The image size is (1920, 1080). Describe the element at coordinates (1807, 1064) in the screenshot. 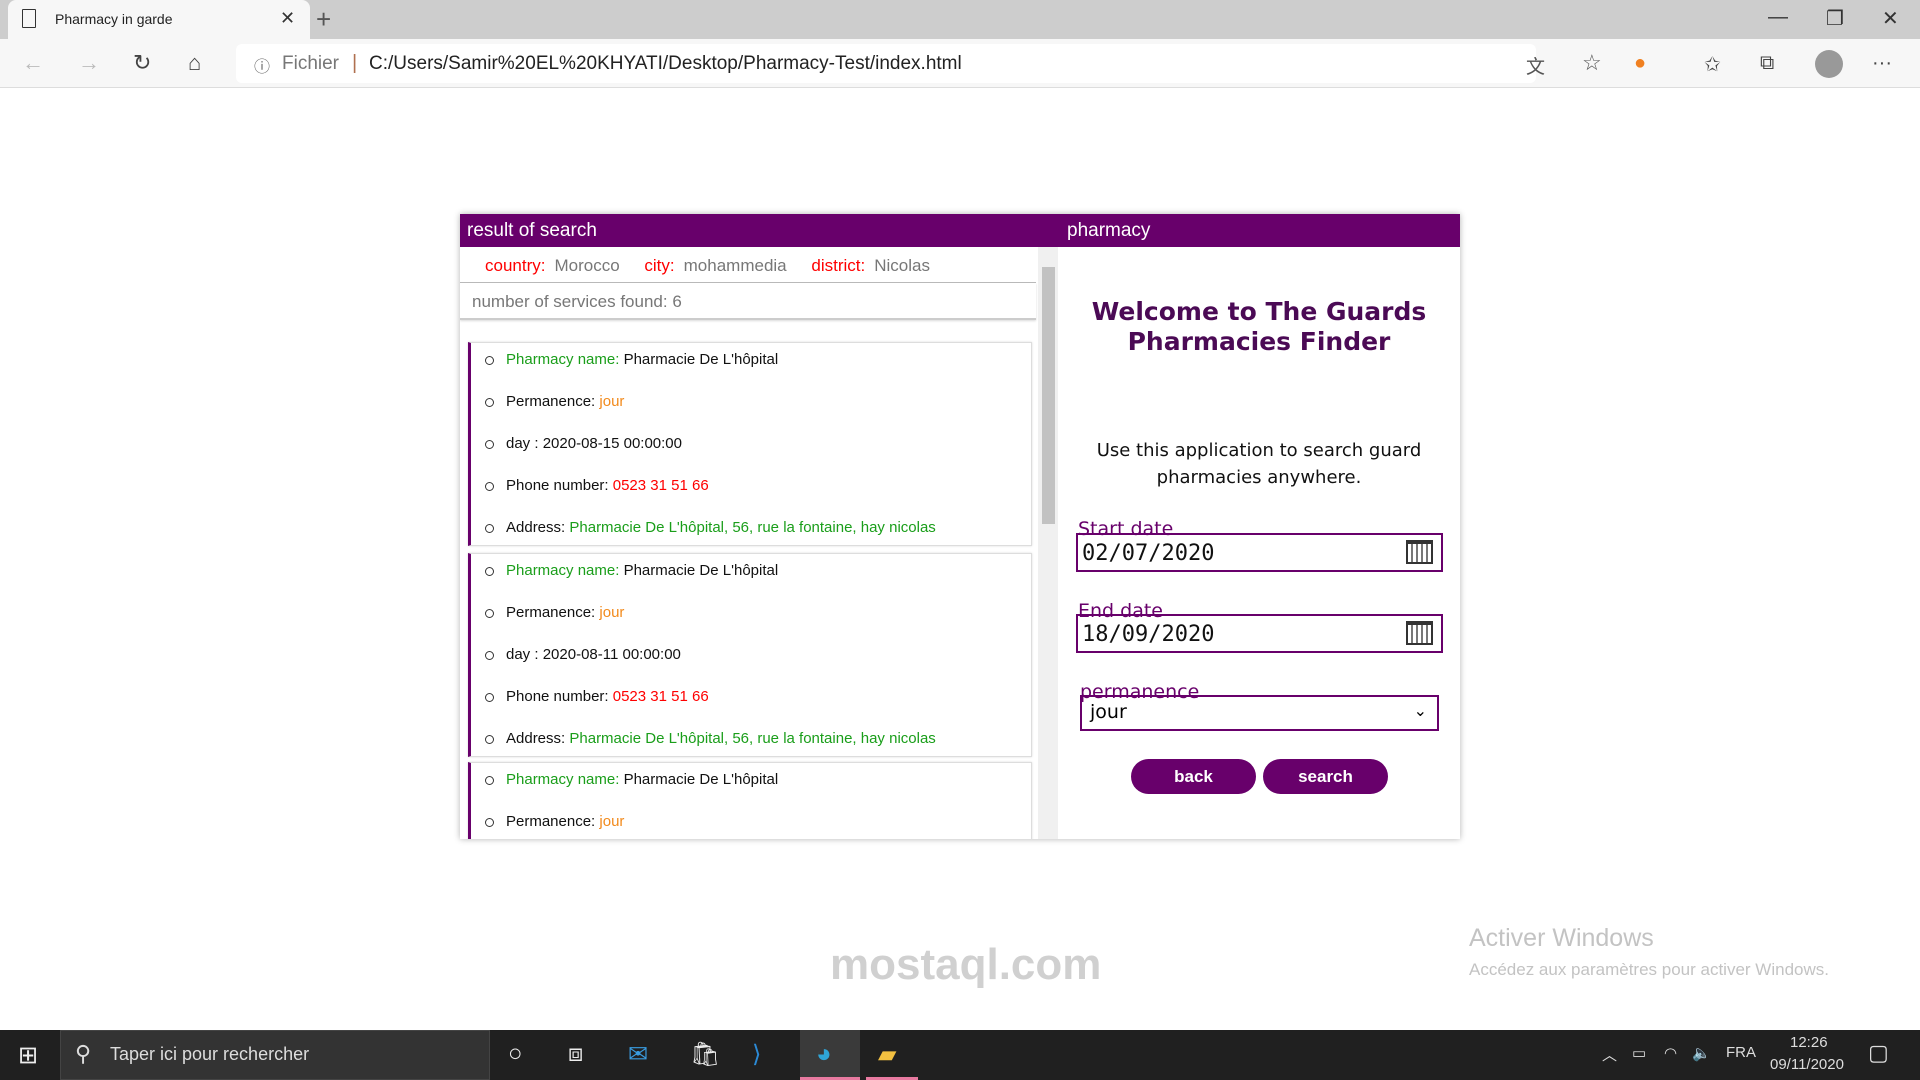

I see `clock-date: 09/11/2020` at that location.